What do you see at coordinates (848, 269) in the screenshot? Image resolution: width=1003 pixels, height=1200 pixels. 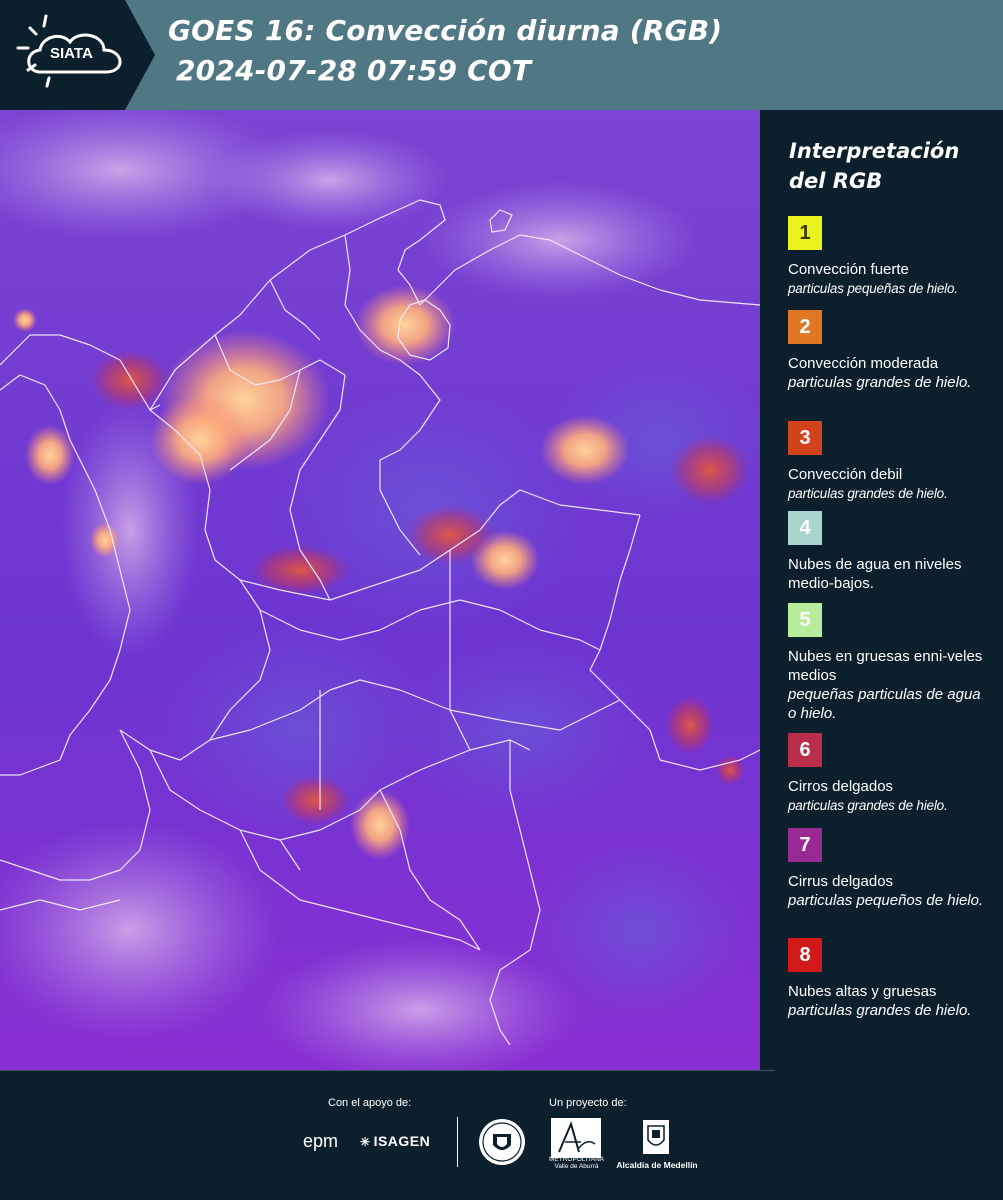 I see `legend-label-1: Convección fuerte` at bounding box center [848, 269].